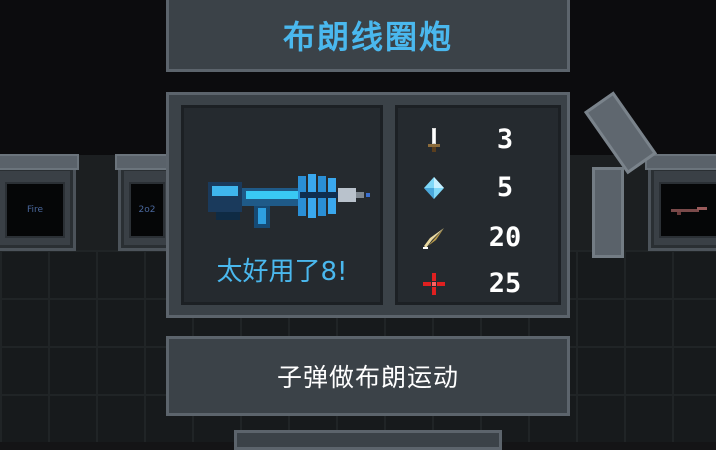 This screenshot has width=716, height=450. I want to click on stat-critical: 20, so click(478, 238).